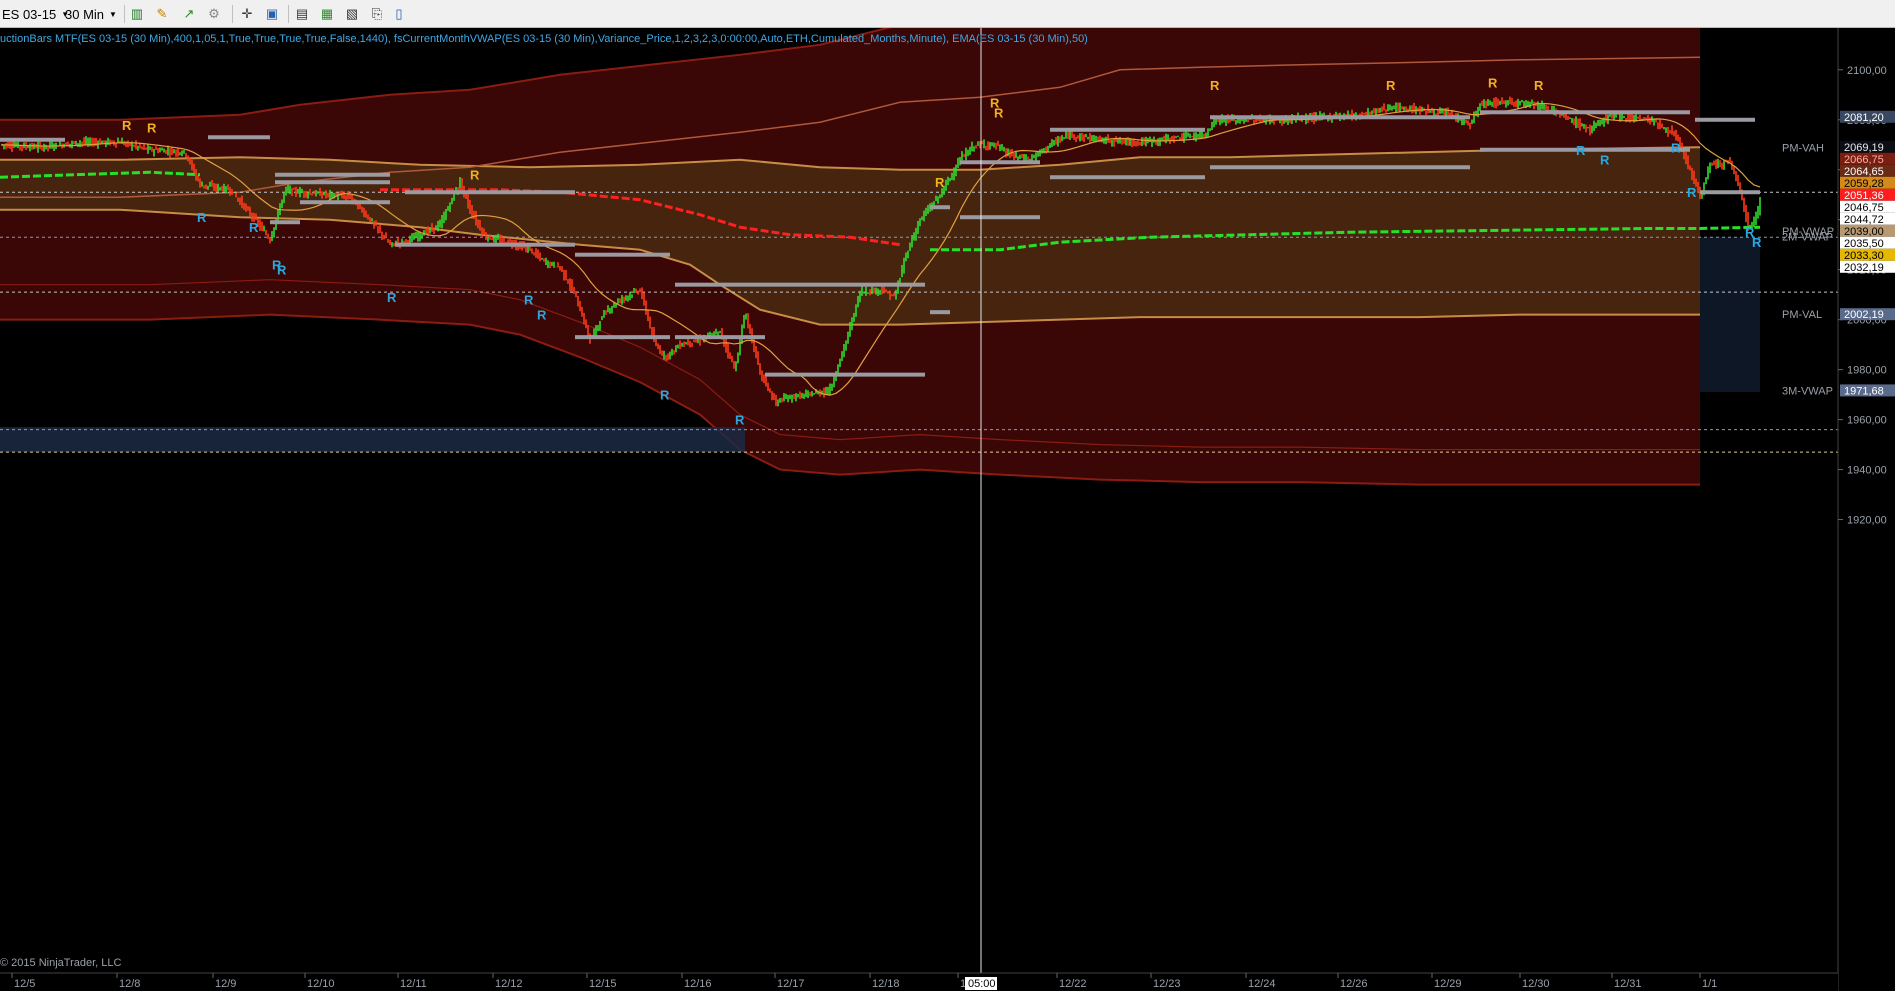 The width and height of the screenshot is (1895, 991). I want to click on date-tick-label: 12/18, so click(886, 984).